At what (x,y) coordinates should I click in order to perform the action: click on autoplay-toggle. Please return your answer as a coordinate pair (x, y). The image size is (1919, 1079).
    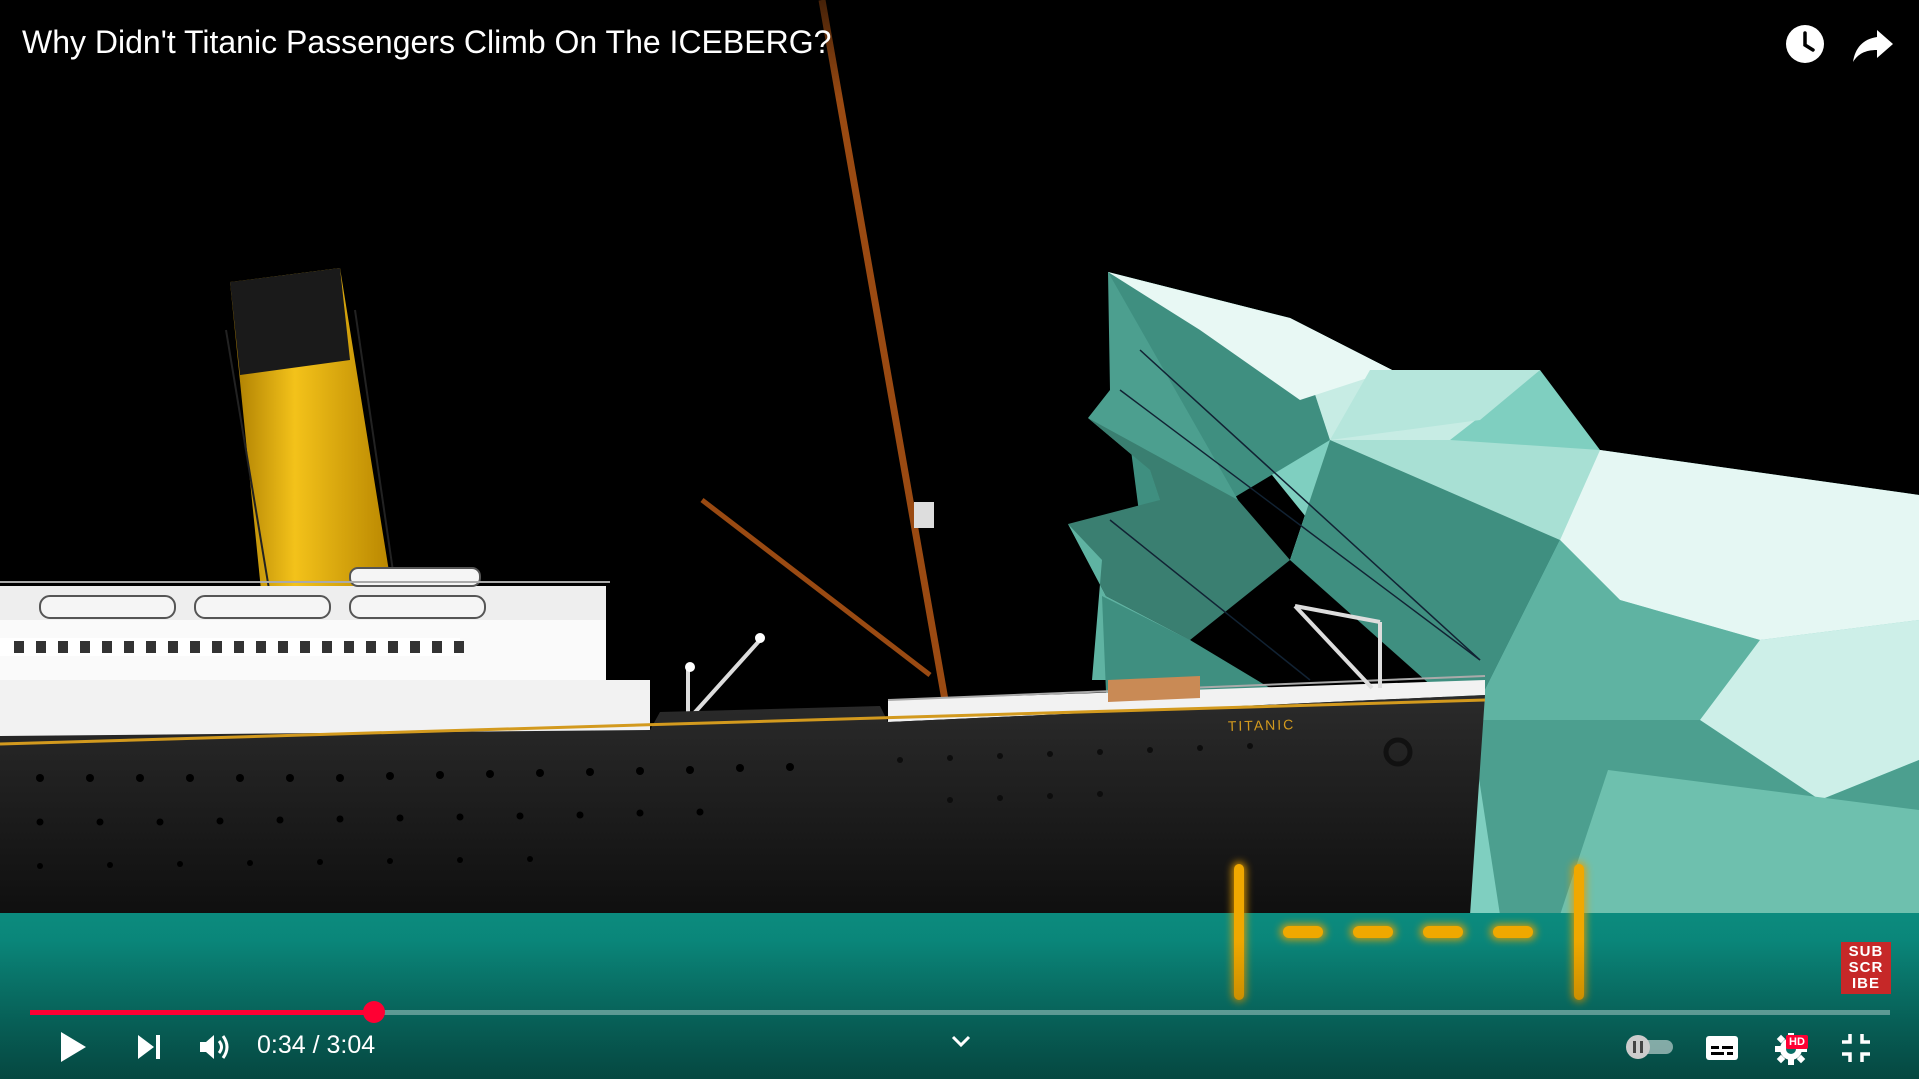
    Looking at the image, I should click on (1649, 1049).